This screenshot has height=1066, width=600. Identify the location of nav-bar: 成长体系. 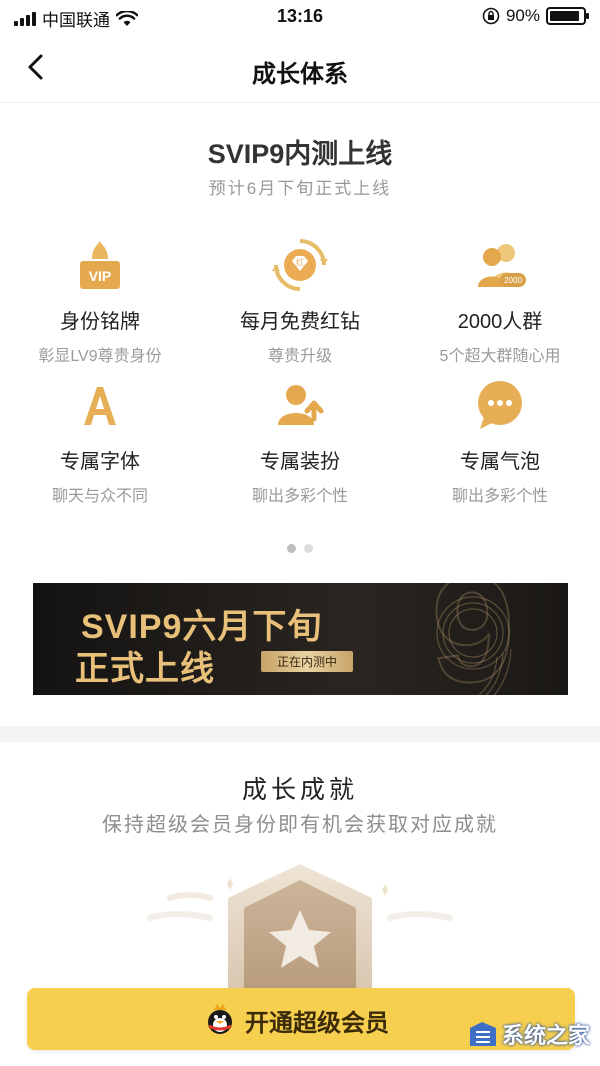
(300, 68).